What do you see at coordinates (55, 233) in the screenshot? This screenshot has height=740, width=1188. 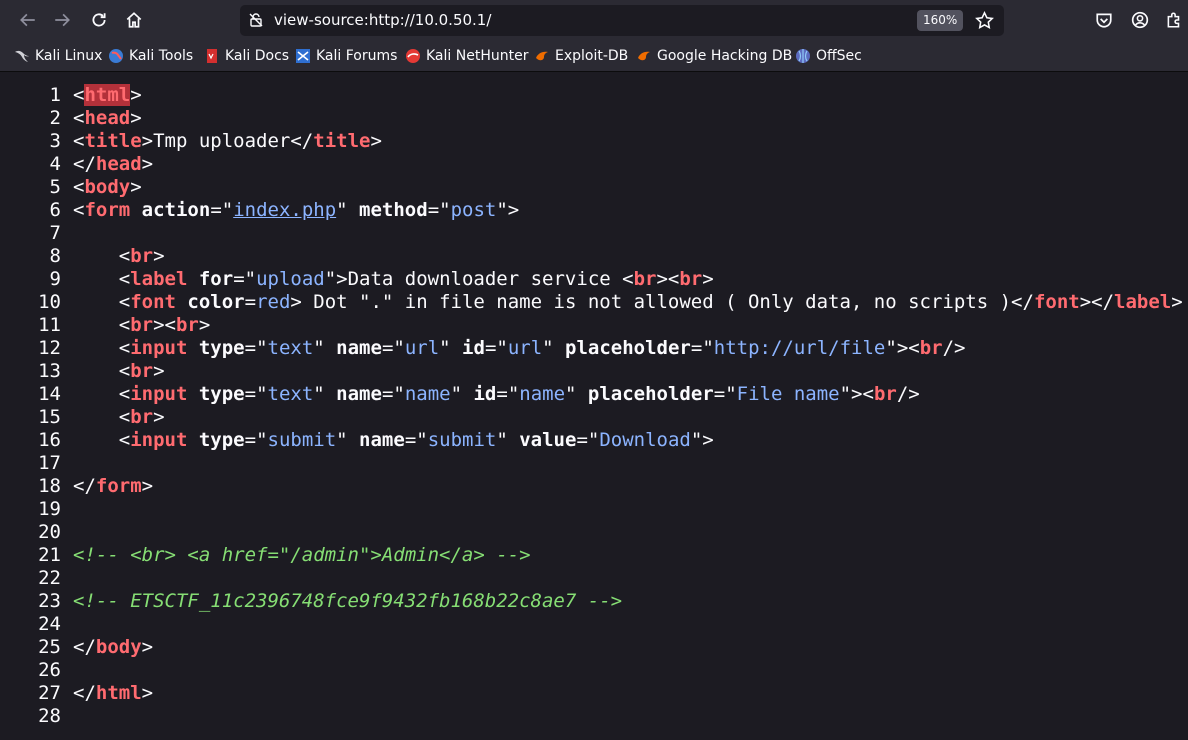 I see `line-number: 7` at bounding box center [55, 233].